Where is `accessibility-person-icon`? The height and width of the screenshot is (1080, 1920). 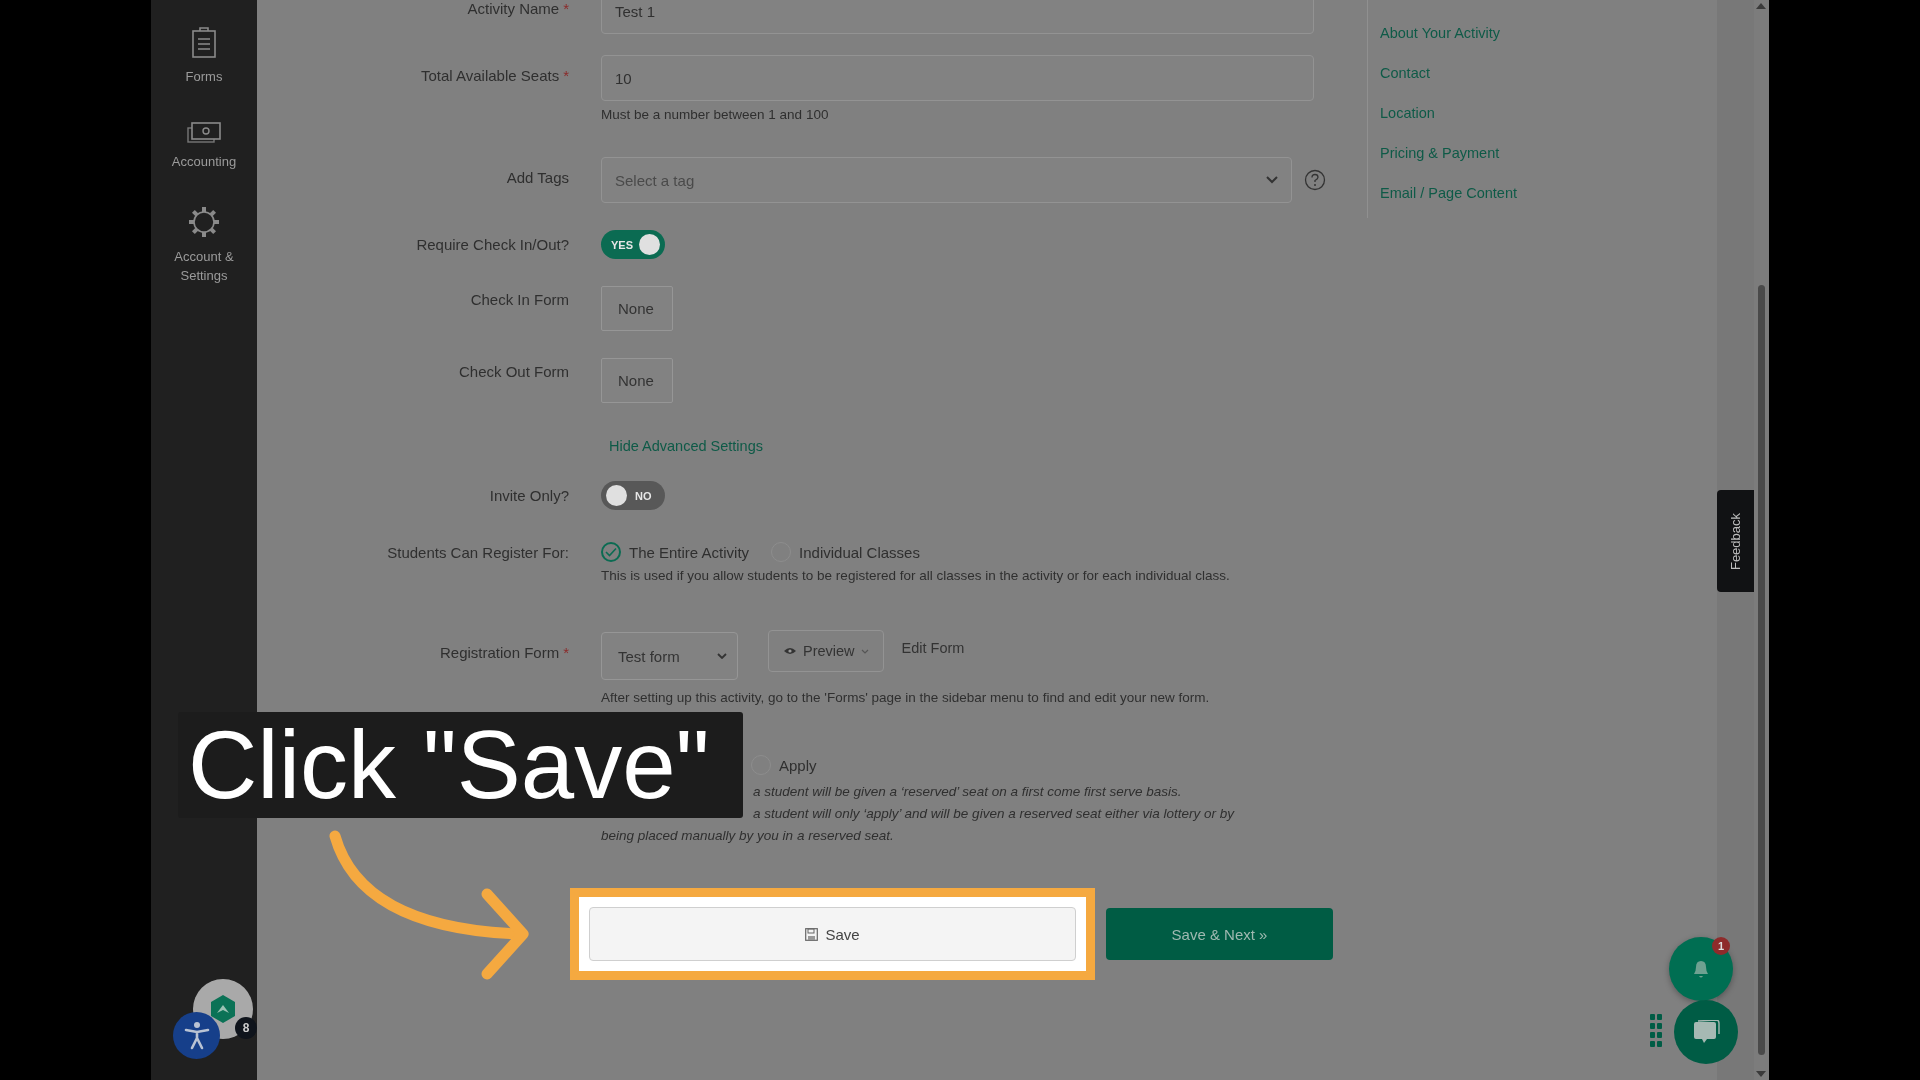
accessibility-person-icon is located at coordinates (196, 1035).